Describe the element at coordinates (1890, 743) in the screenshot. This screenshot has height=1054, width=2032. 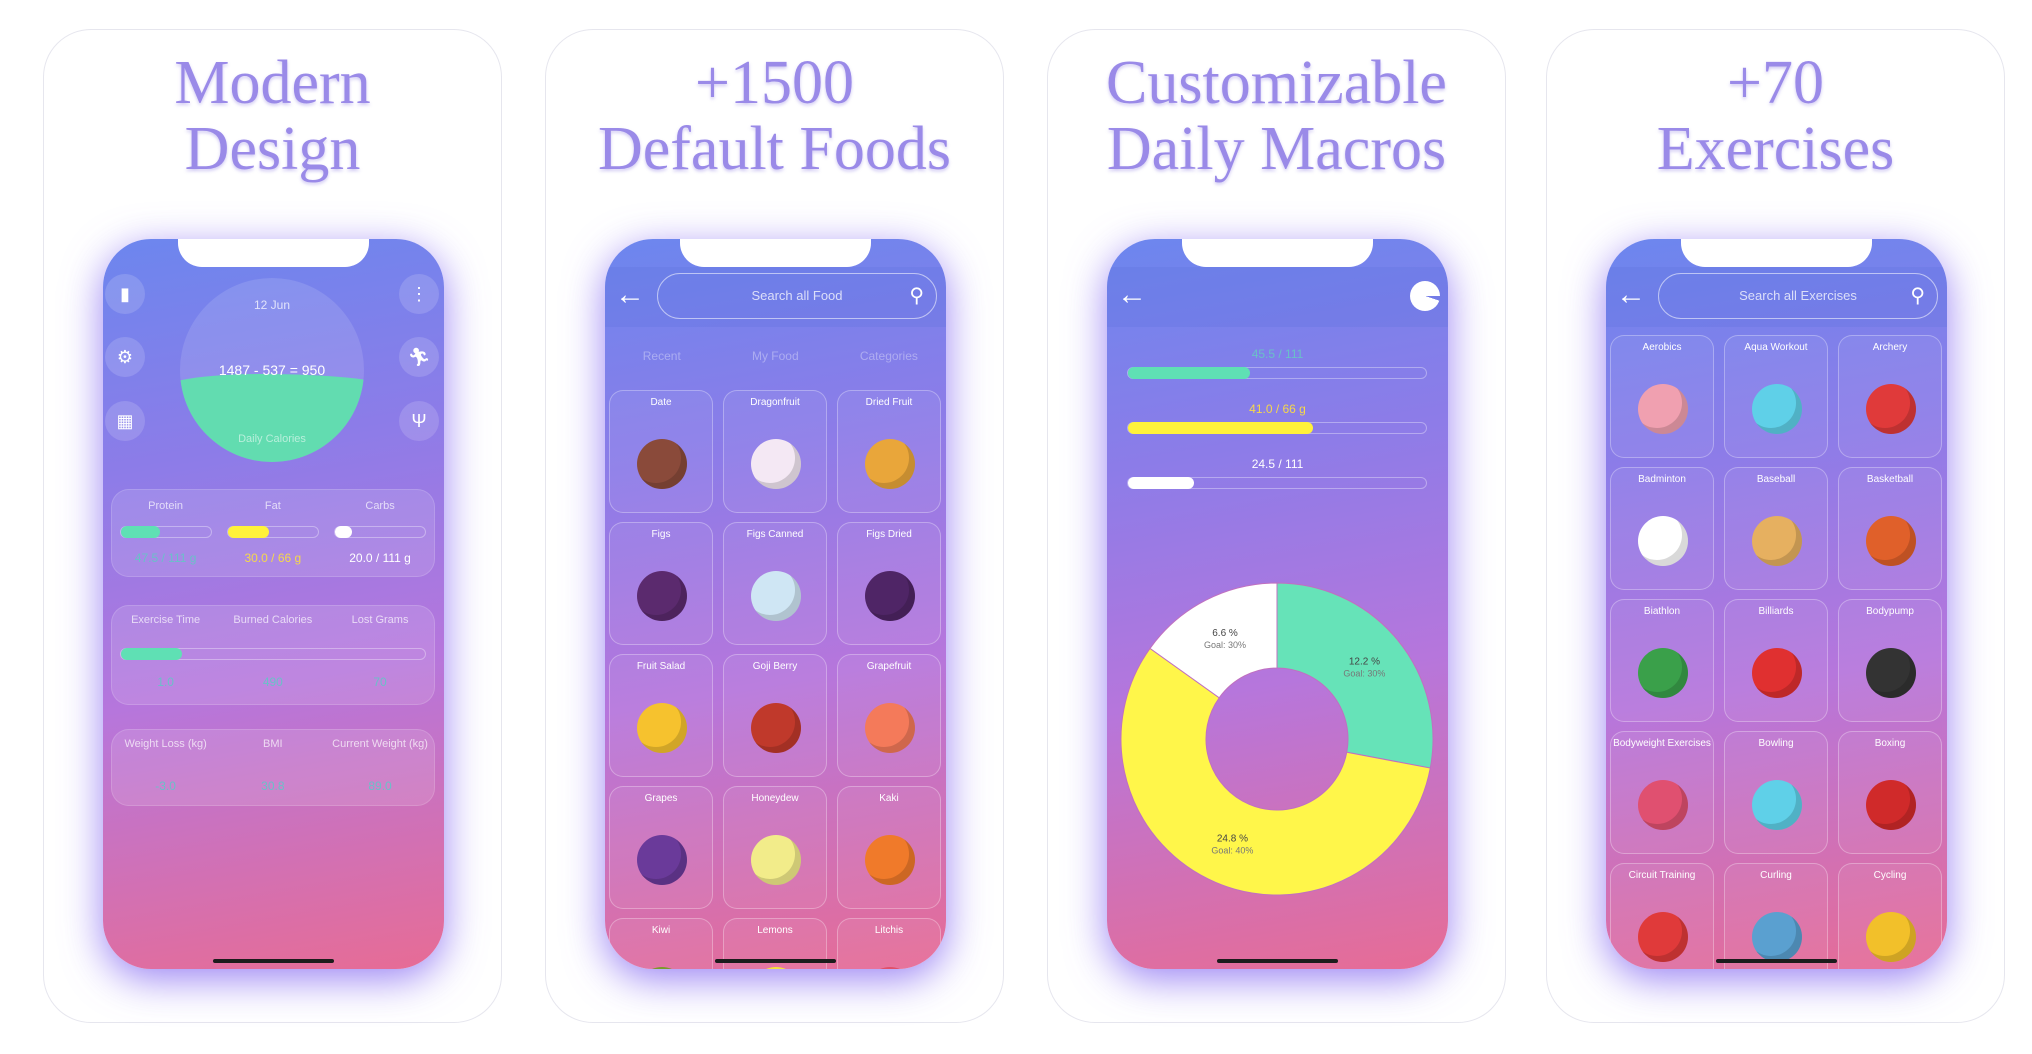
I see `tile-label: Boxing` at that location.